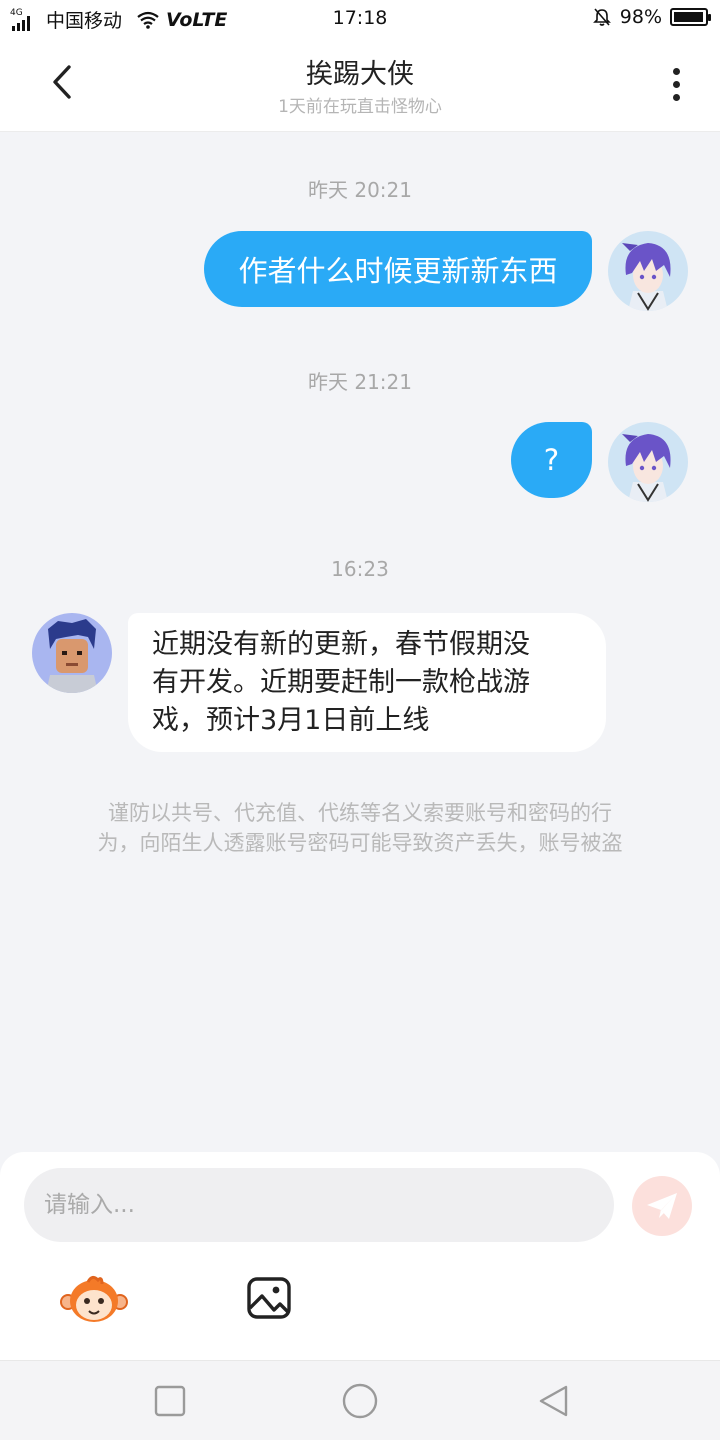  I want to click on status-right: 98%, so click(651, 17).